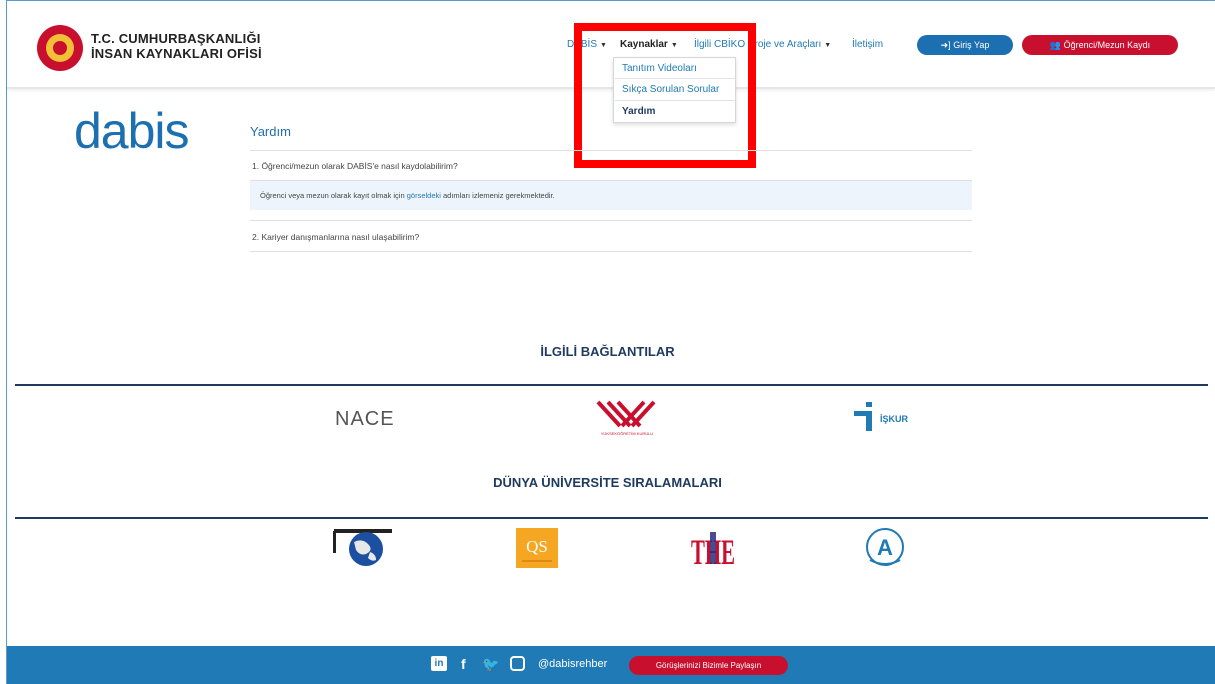 This screenshot has height=684, width=1215. Describe the element at coordinates (582, 44) in the screenshot. I see `nav-dabis-label: DABİS` at that location.